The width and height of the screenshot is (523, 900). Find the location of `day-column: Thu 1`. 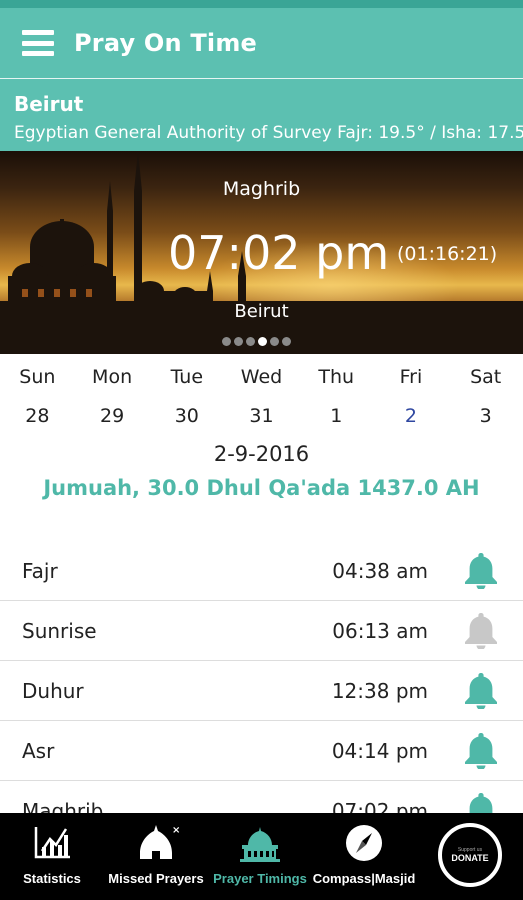

day-column: Thu 1 is located at coordinates (336, 397).